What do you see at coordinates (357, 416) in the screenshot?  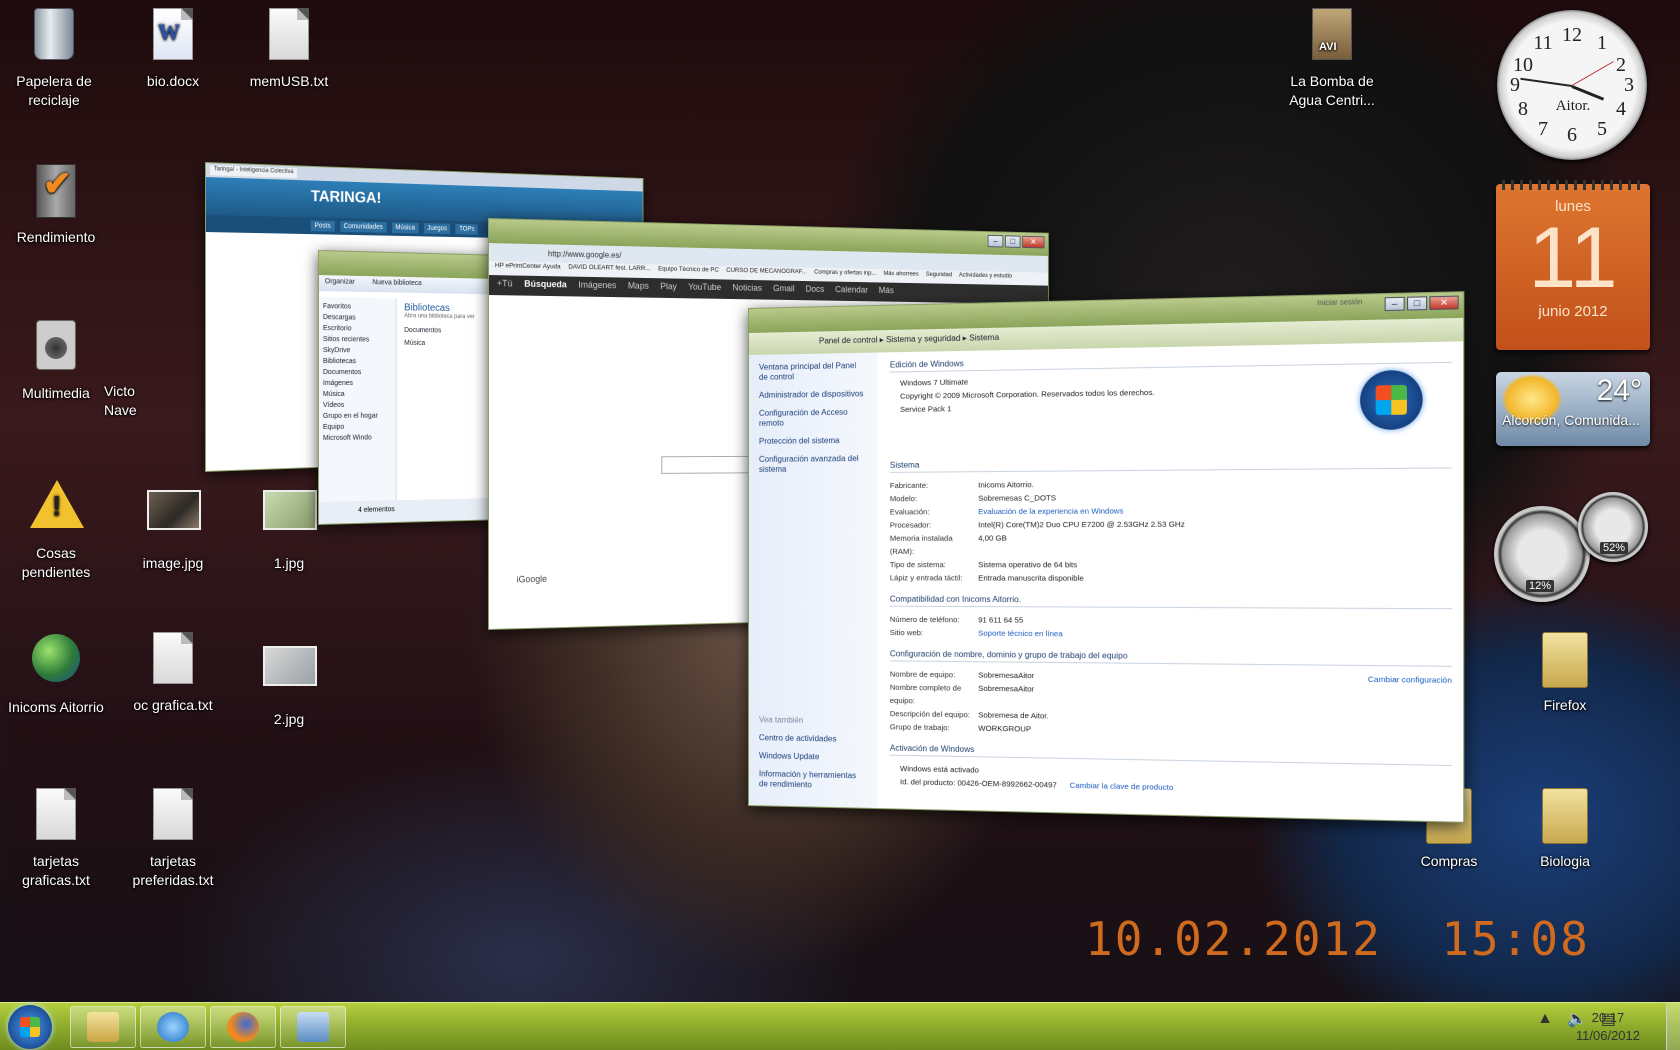 I see `nav-pane-item: Grupo en el hogar` at bounding box center [357, 416].